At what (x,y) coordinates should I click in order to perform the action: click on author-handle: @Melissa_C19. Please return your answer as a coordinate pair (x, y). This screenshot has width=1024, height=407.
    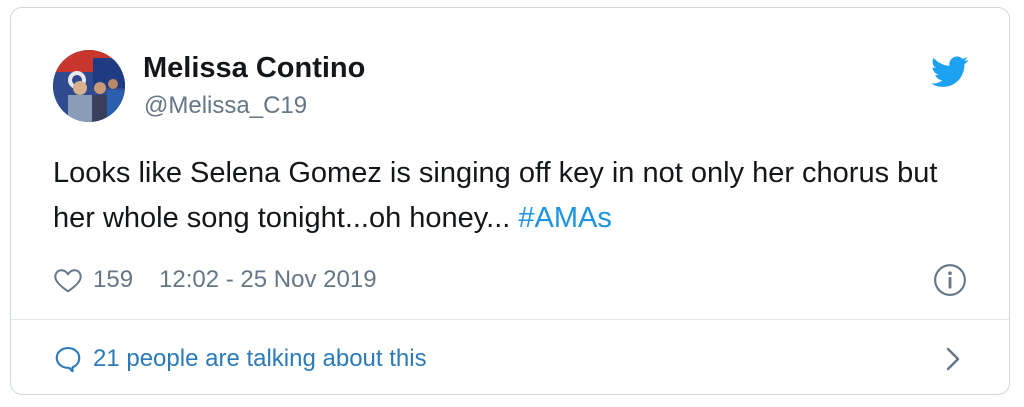
    Looking at the image, I should click on (225, 106).